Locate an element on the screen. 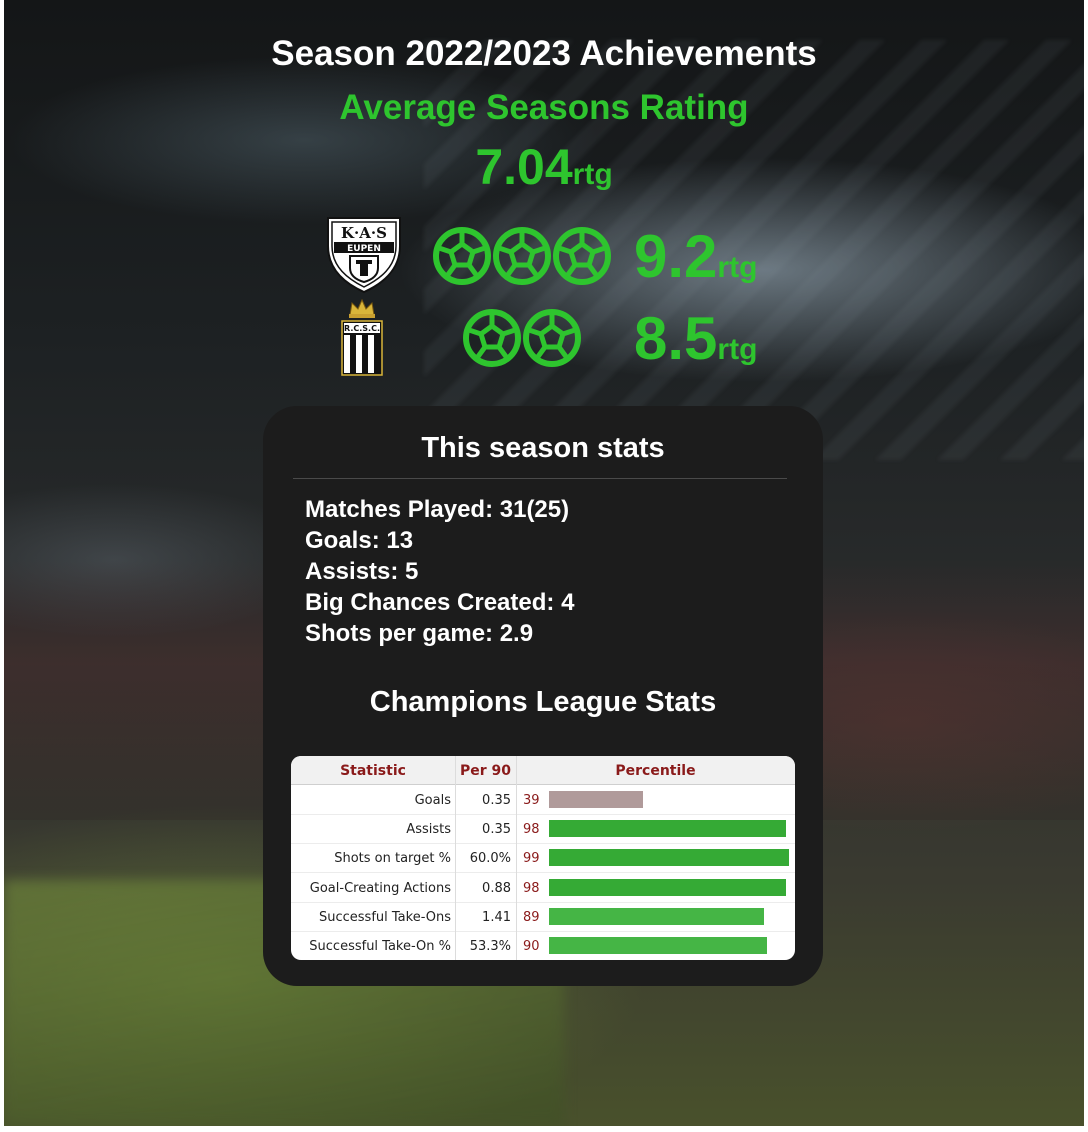 The width and height of the screenshot is (1088, 1132). kas-logo-bottom: EUPEN is located at coordinates (364, 249).